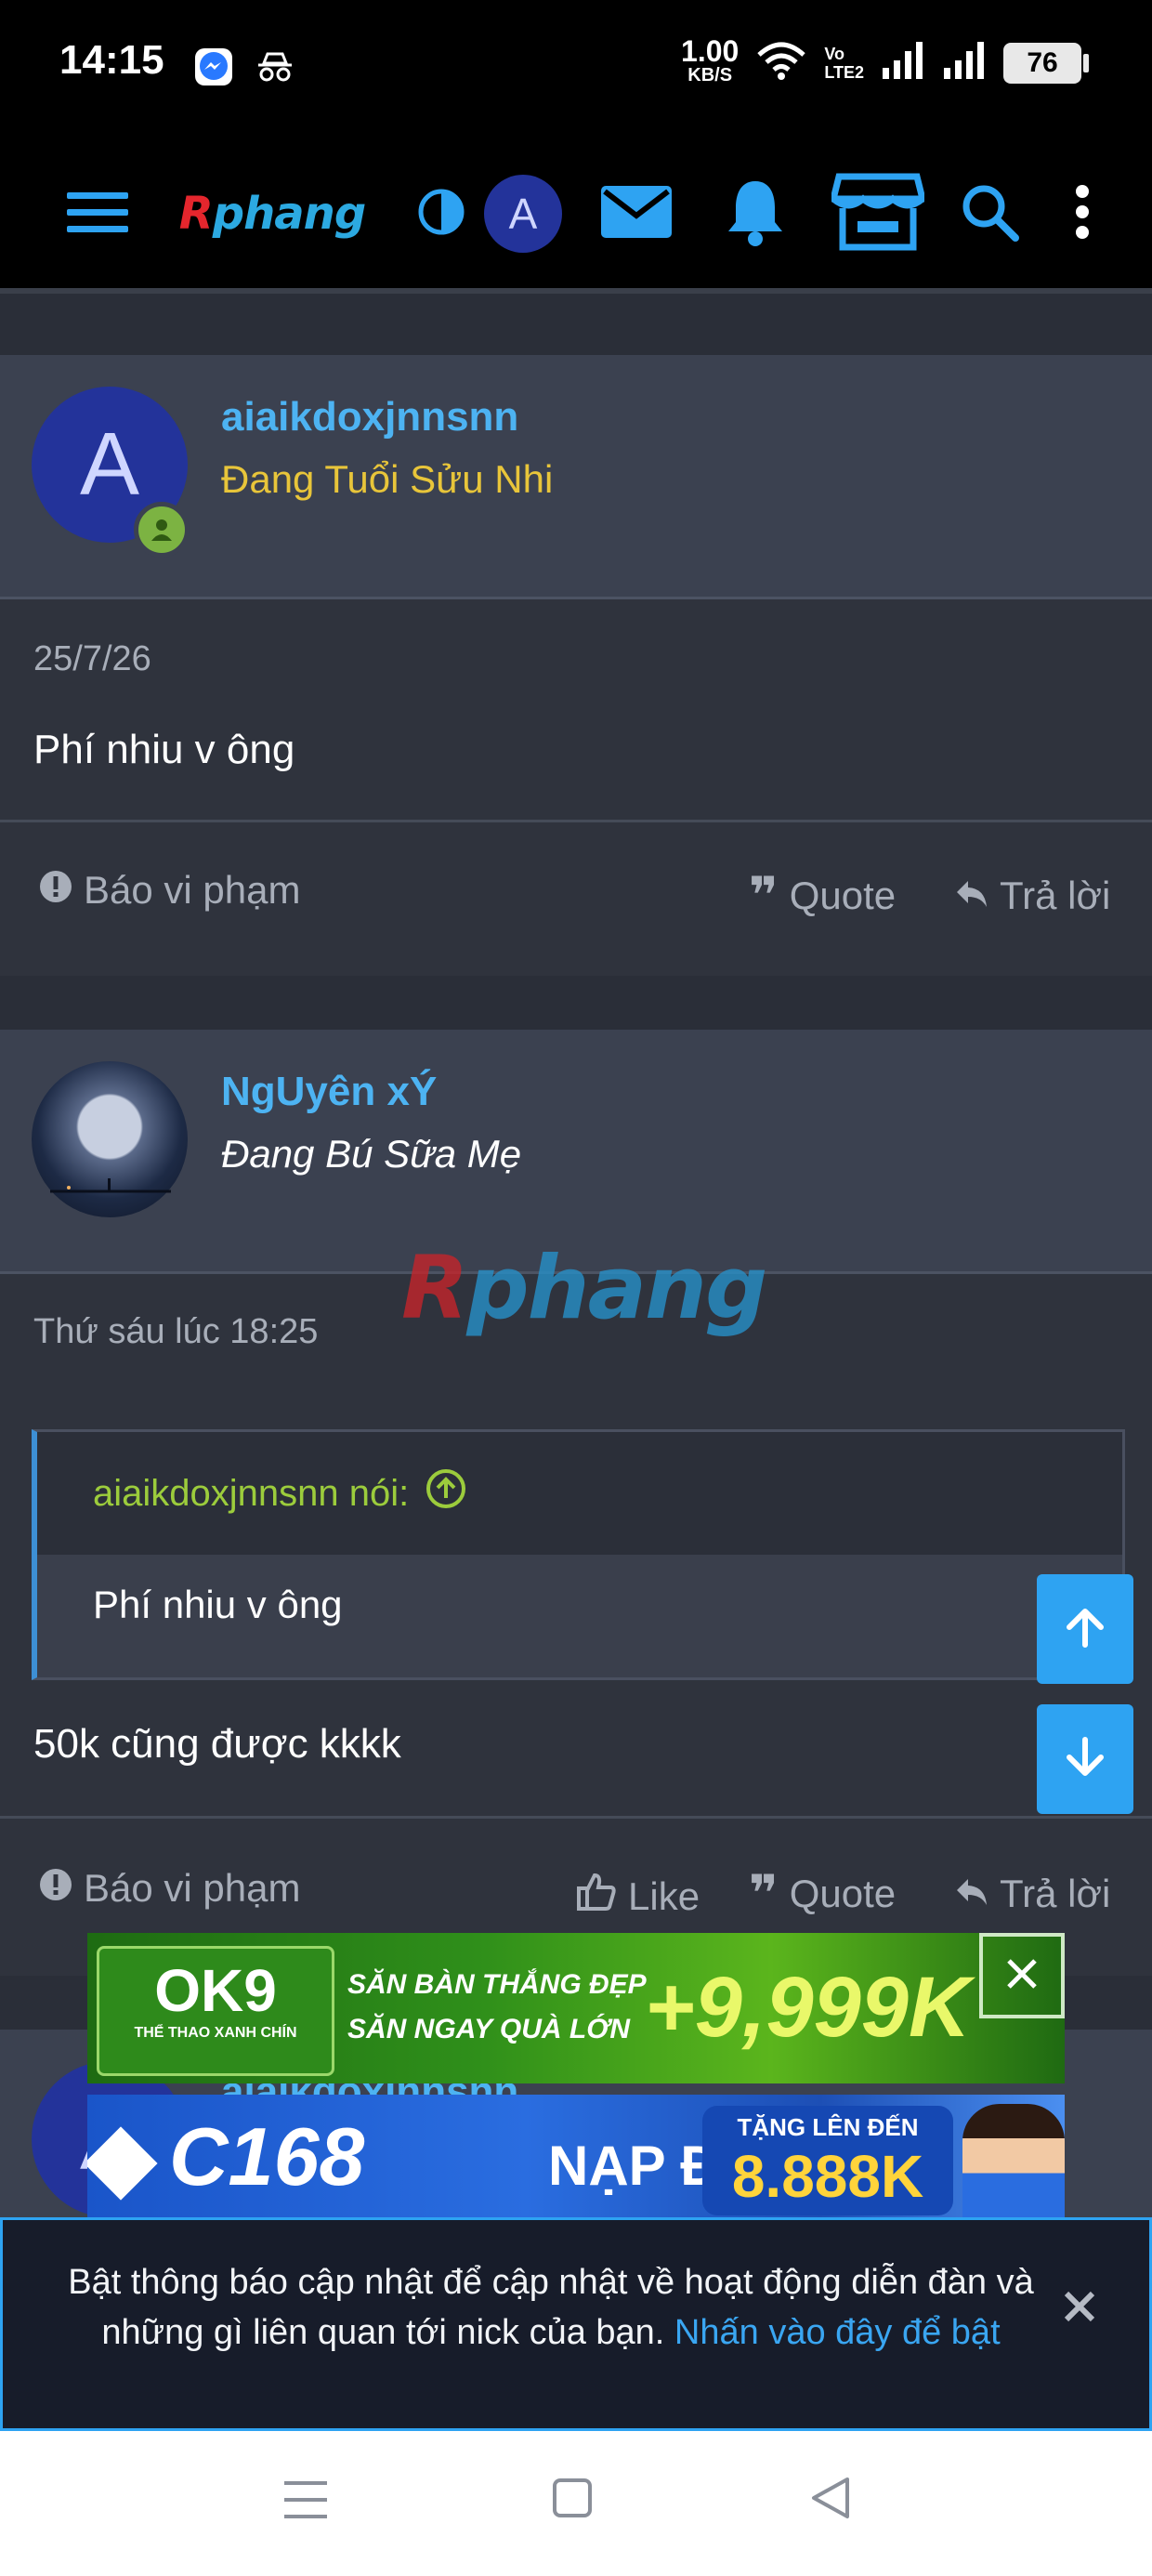 This screenshot has height=2576, width=1152. Describe the element at coordinates (218, 1604) in the screenshot. I see `quote-text: Phí nhiu v ông` at that location.